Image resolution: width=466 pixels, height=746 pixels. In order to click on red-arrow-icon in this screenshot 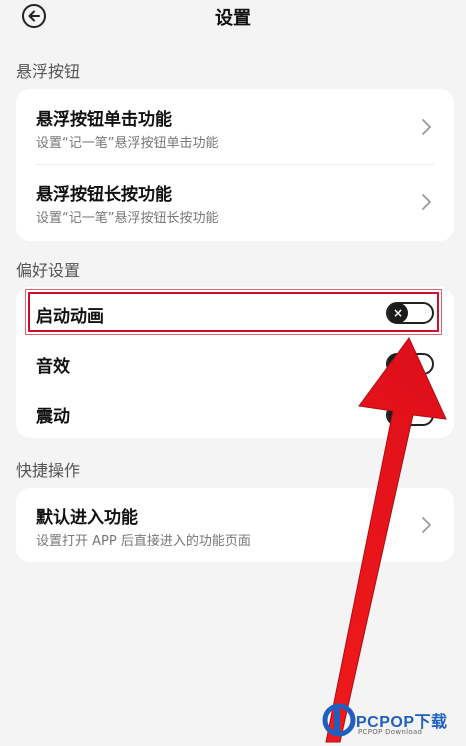, I will do `click(386, 540)`.